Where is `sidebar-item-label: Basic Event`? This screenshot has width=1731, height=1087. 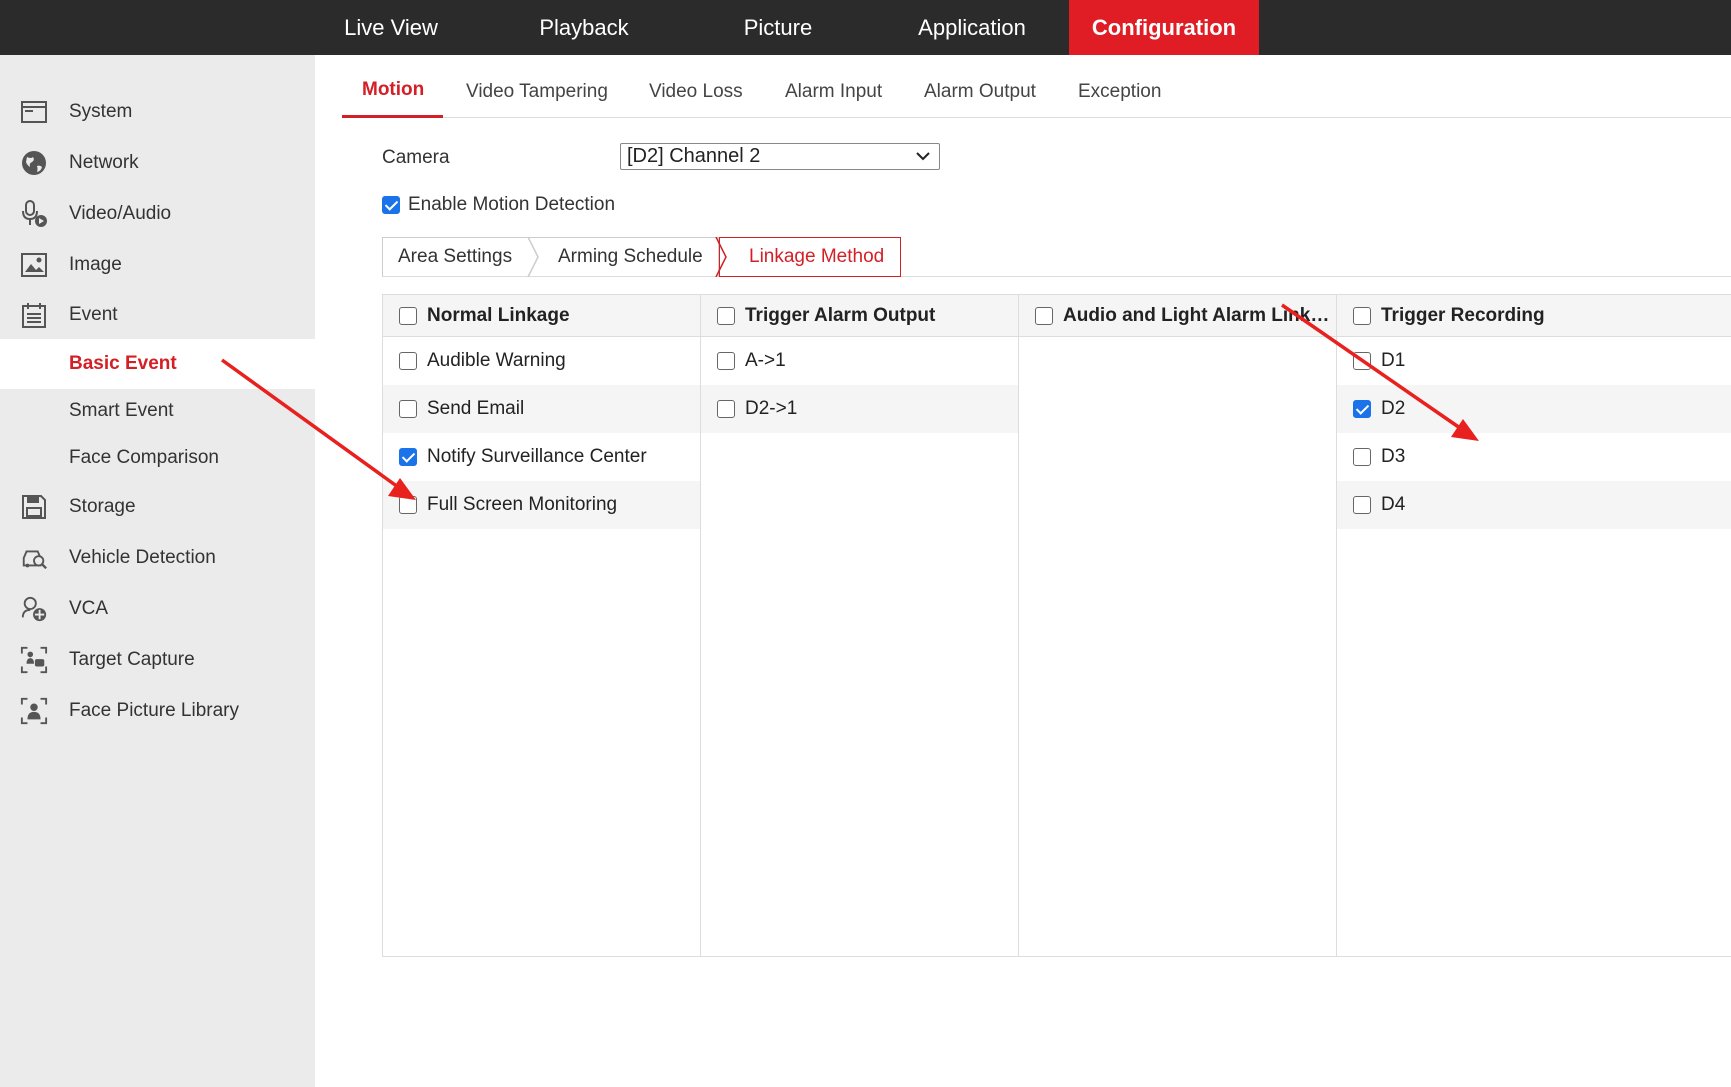 sidebar-item-label: Basic Event is located at coordinates (123, 363).